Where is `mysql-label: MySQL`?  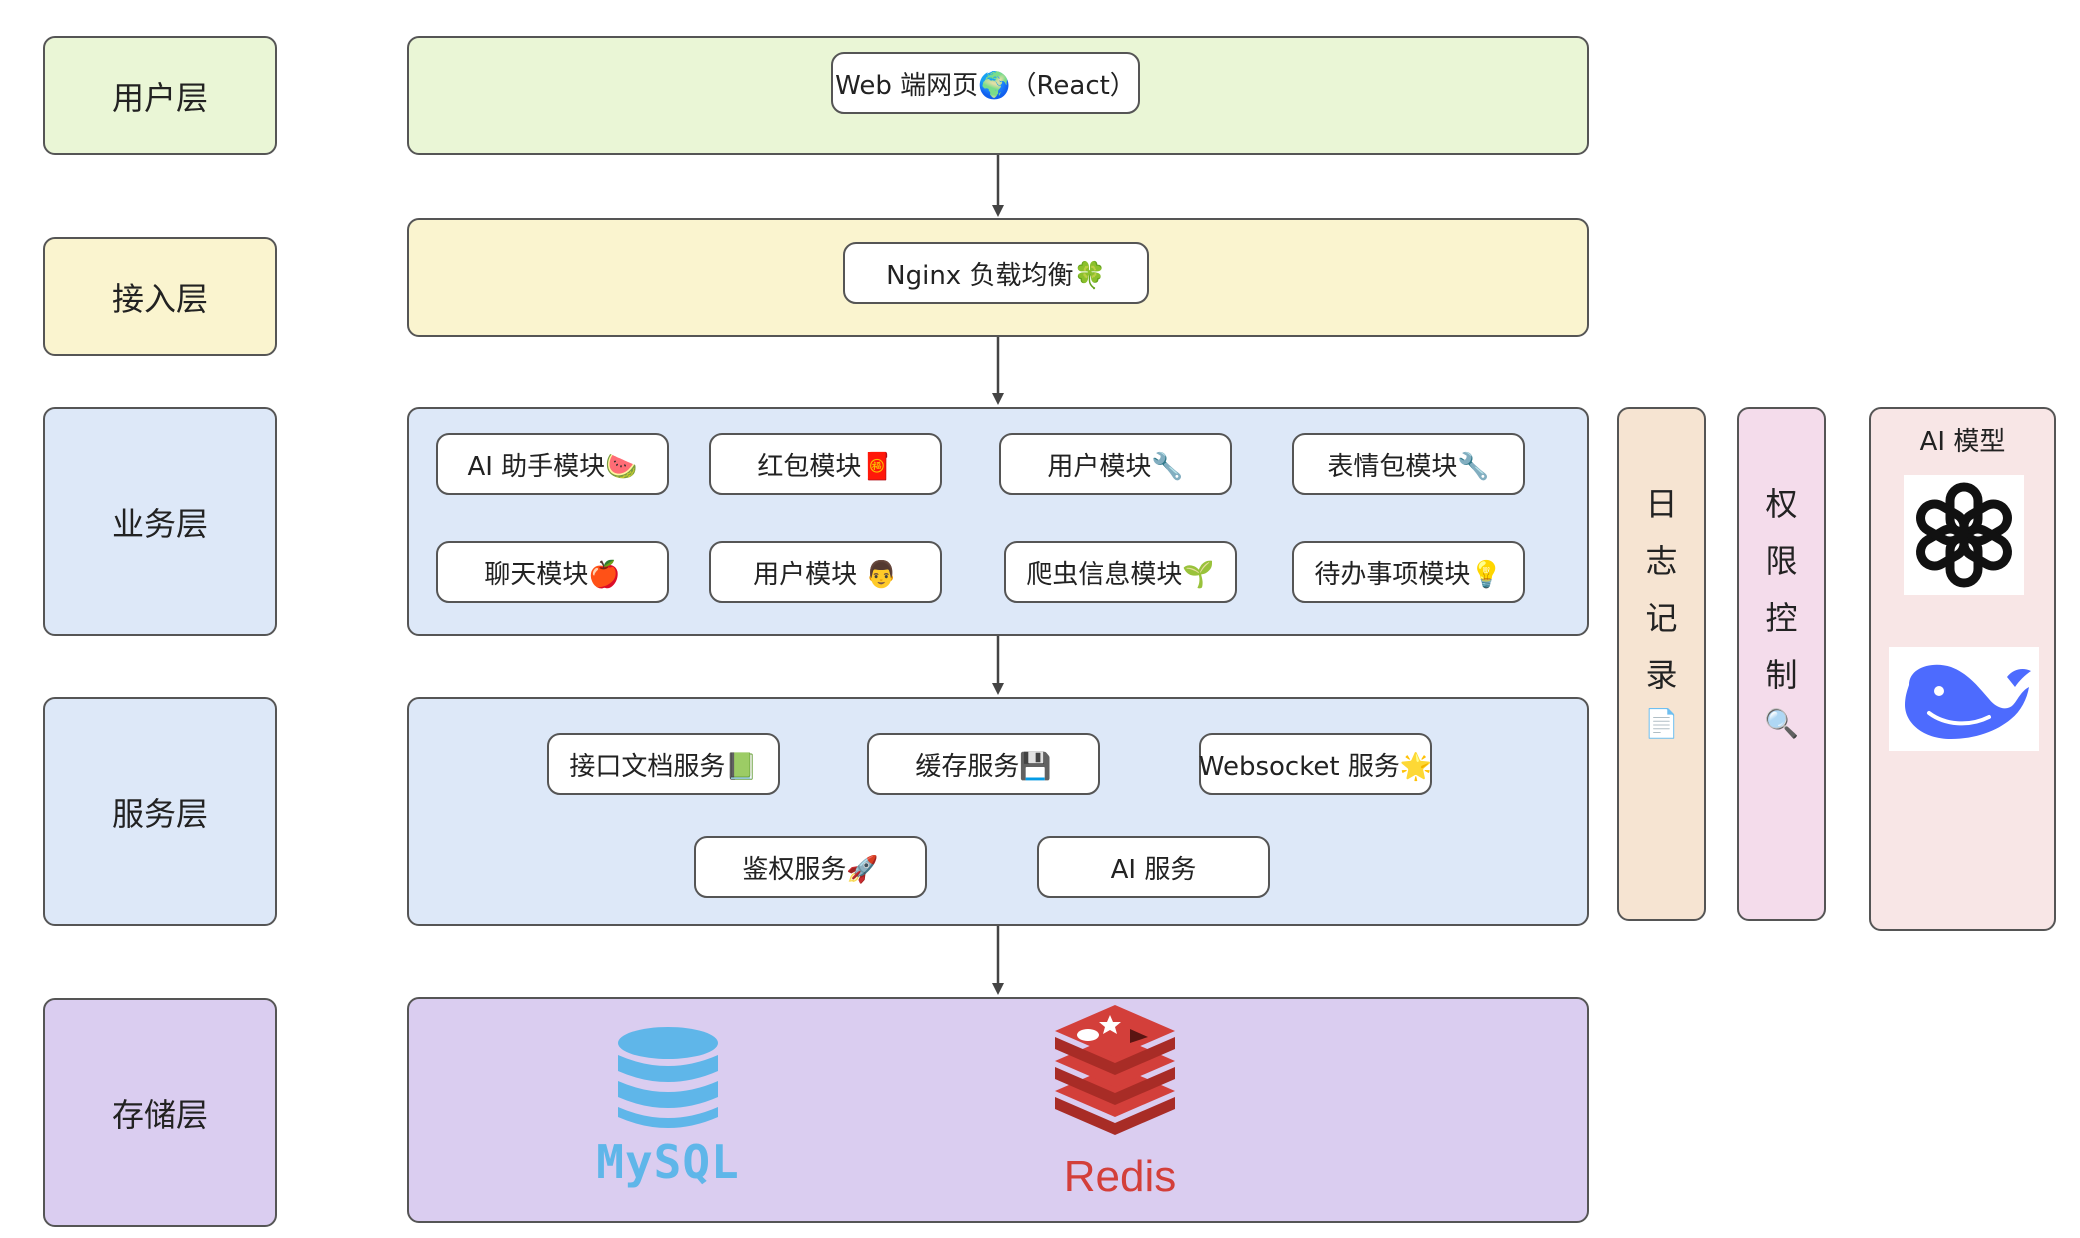 mysql-label: MySQL is located at coordinates (668, 1162).